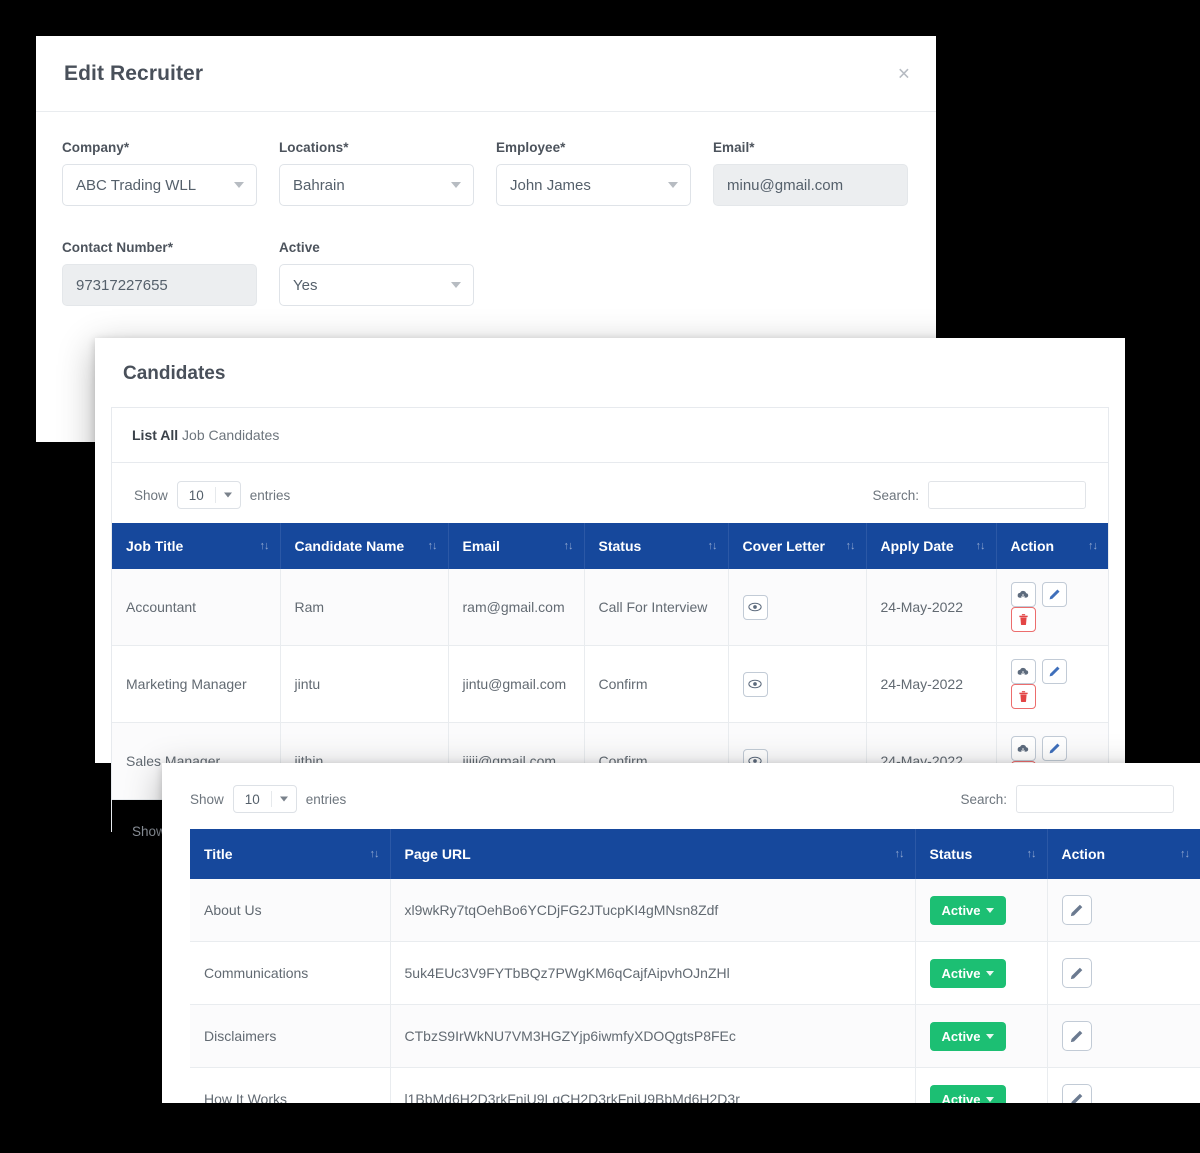 The image size is (1200, 1153). What do you see at coordinates (208, 495) in the screenshot?
I see `candidates-page-length-select: 10` at bounding box center [208, 495].